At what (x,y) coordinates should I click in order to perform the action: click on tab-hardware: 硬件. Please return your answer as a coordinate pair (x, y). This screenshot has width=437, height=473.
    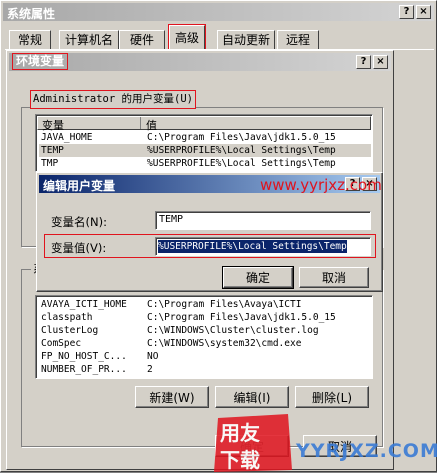
    Looking at the image, I should click on (142, 39).